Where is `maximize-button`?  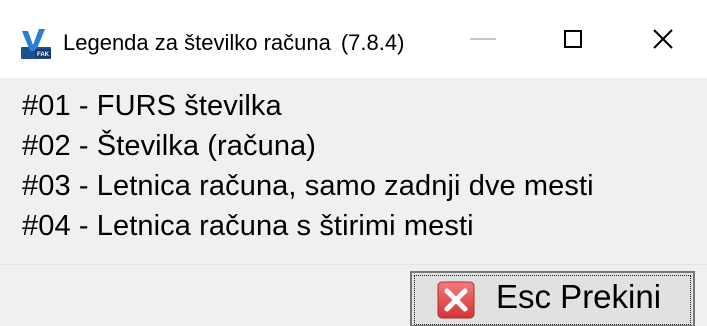
maximize-button is located at coordinates (573, 39).